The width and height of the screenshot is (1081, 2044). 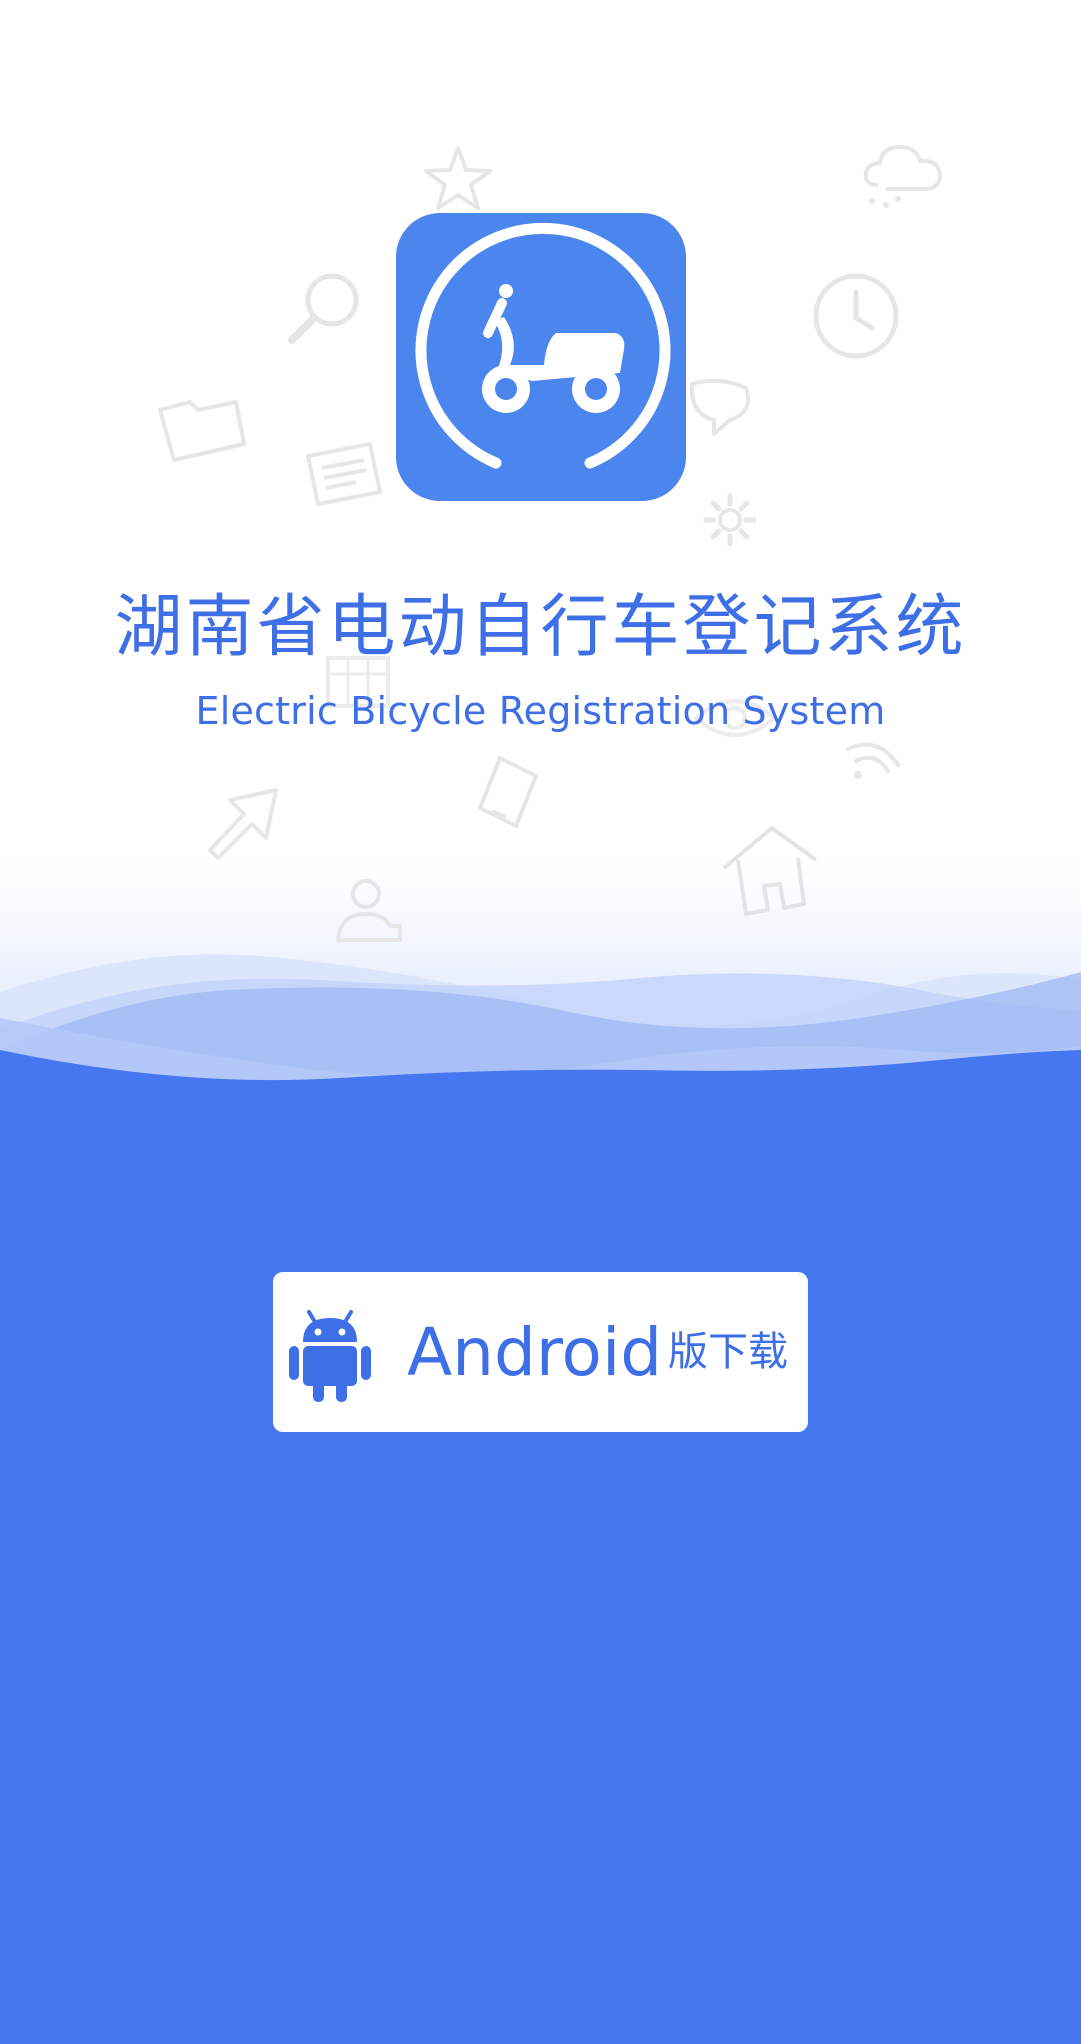 I want to click on cloud-icon, so click(x=903, y=176).